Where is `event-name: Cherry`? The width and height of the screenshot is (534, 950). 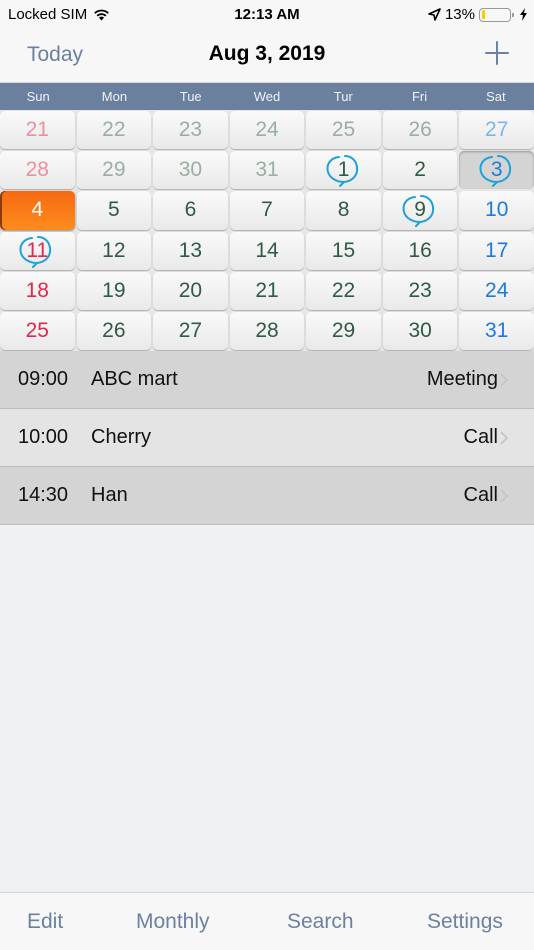 event-name: Cherry is located at coordinates (121, 437).